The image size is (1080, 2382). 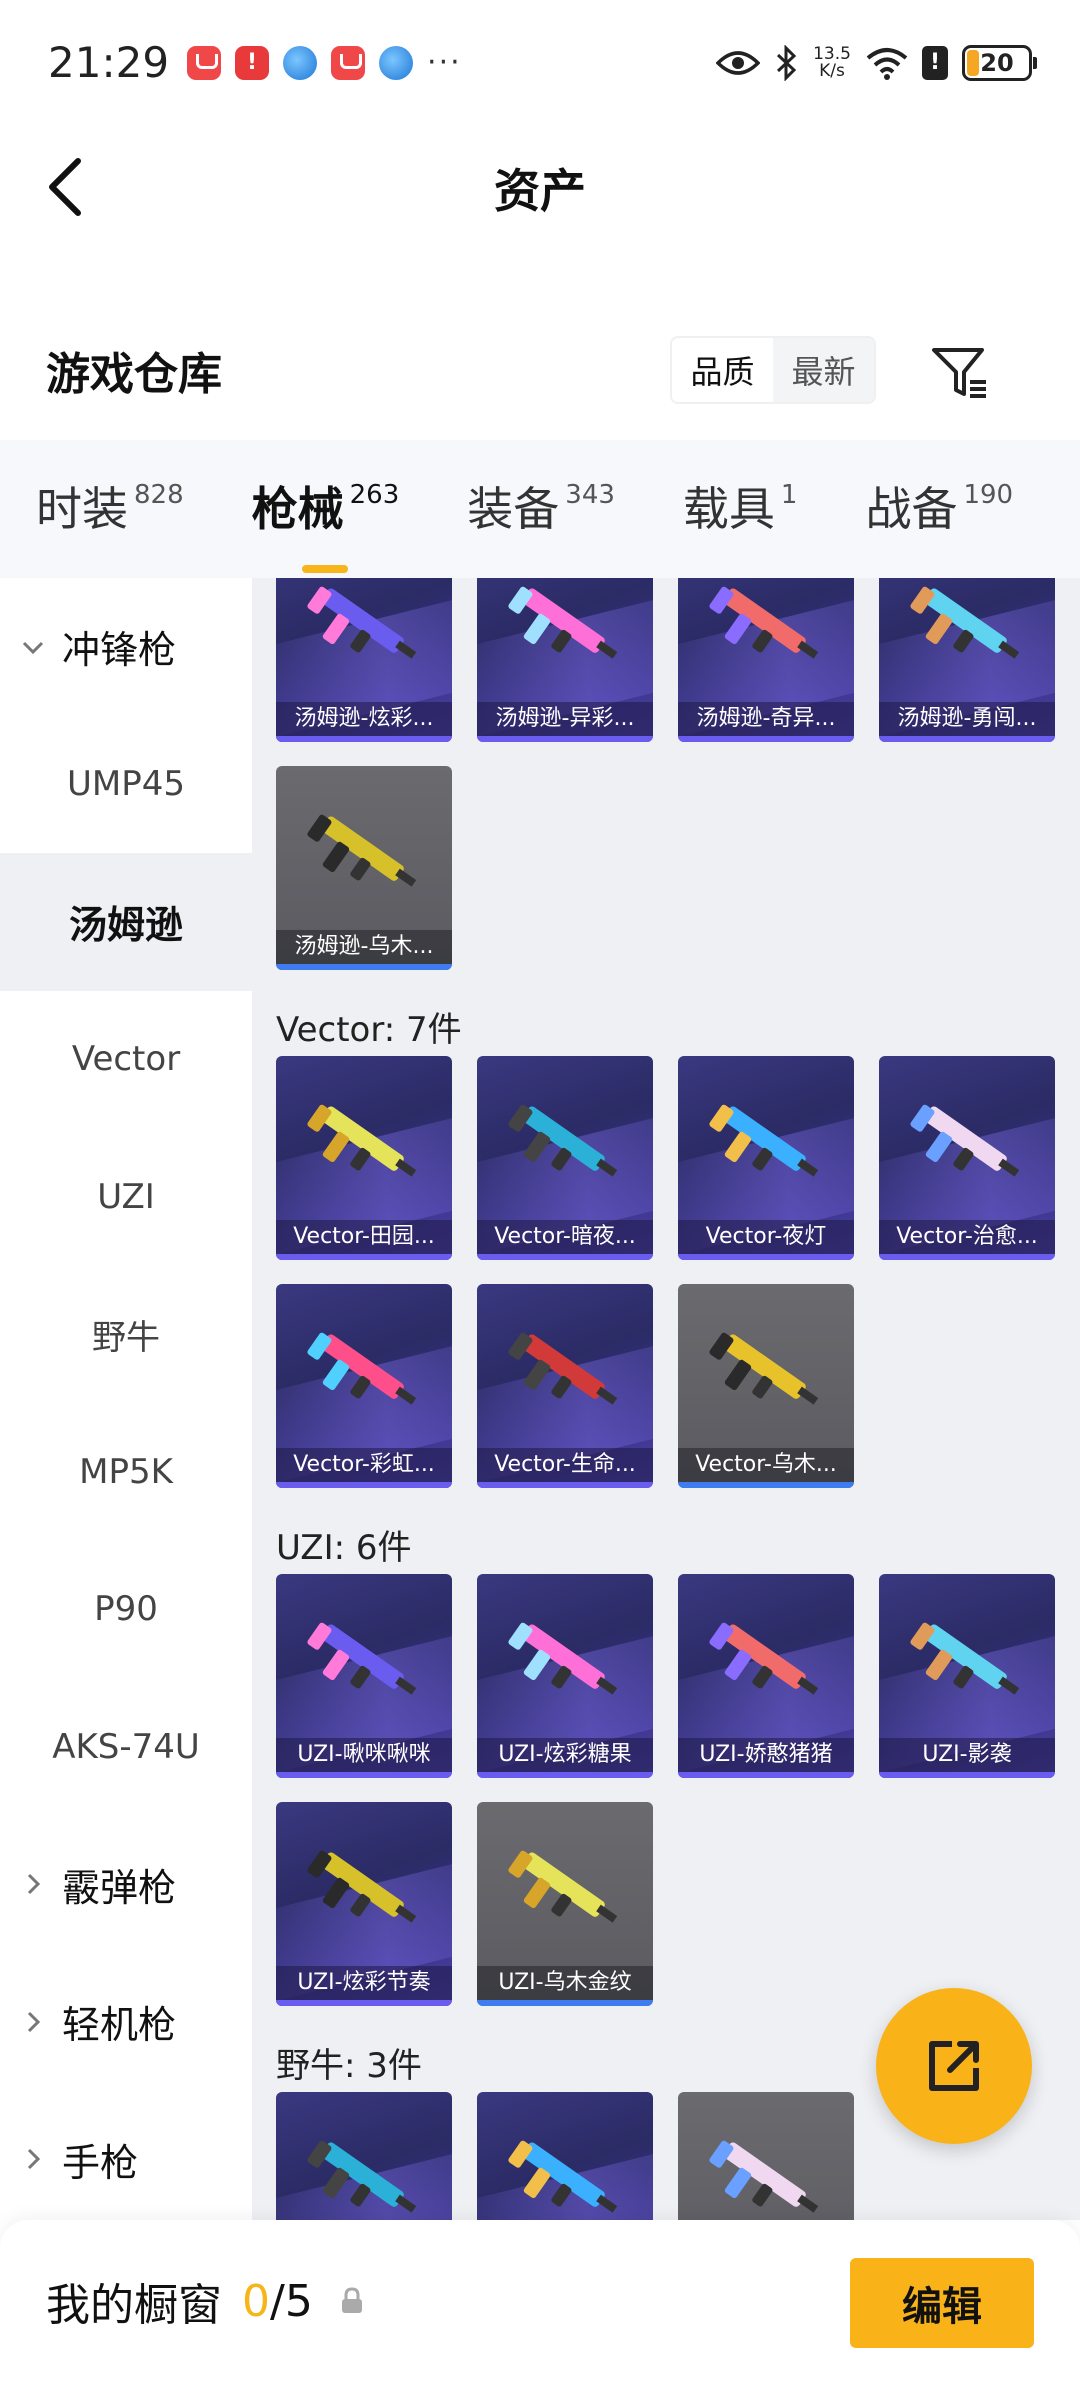 I want to click on weapon-skin-card: UZI-乌木金纹, so click(x=565, y=1904).